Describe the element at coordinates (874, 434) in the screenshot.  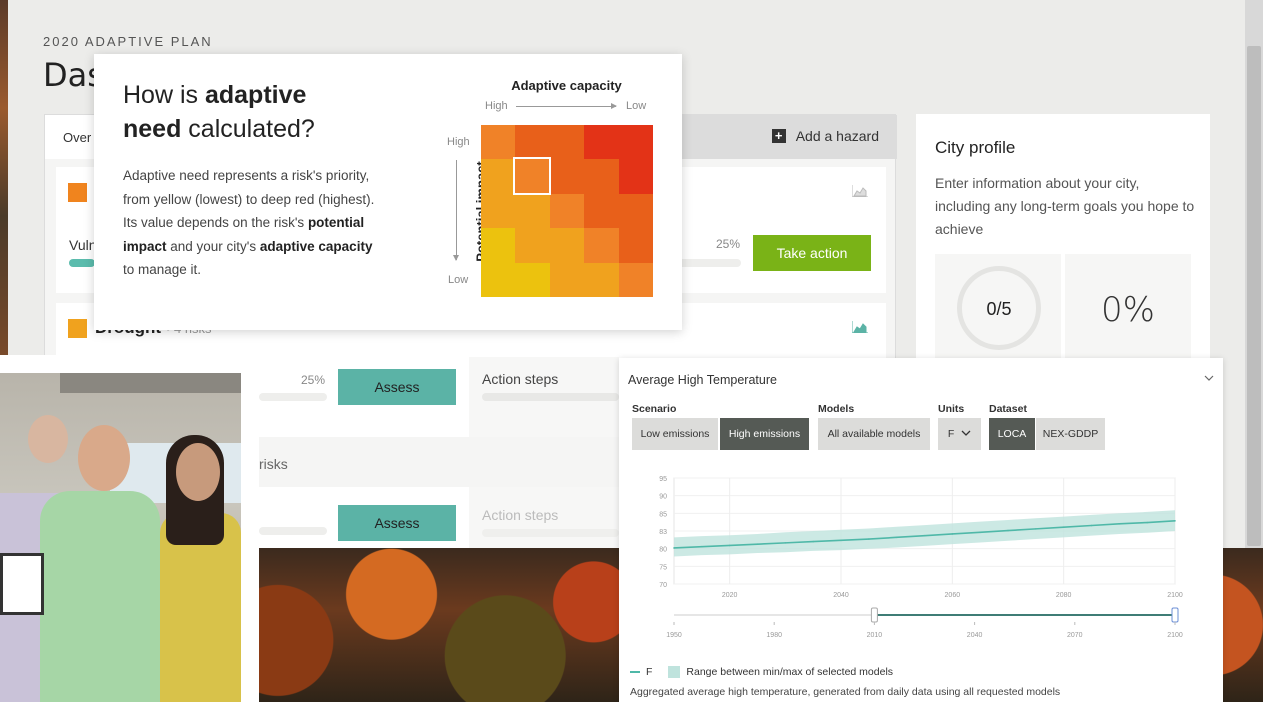
I see `models-select: All available models` at that location.